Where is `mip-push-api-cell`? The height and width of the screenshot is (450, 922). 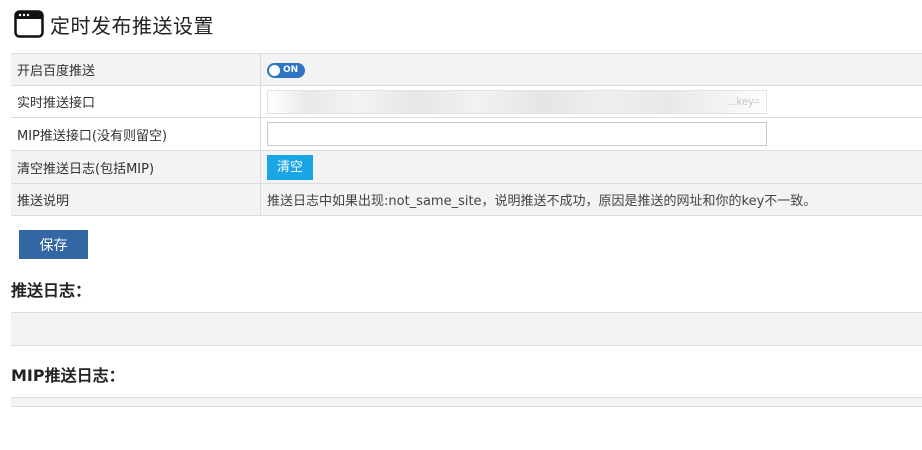
mip-push-api-cell is located at coordinates (591, 134).